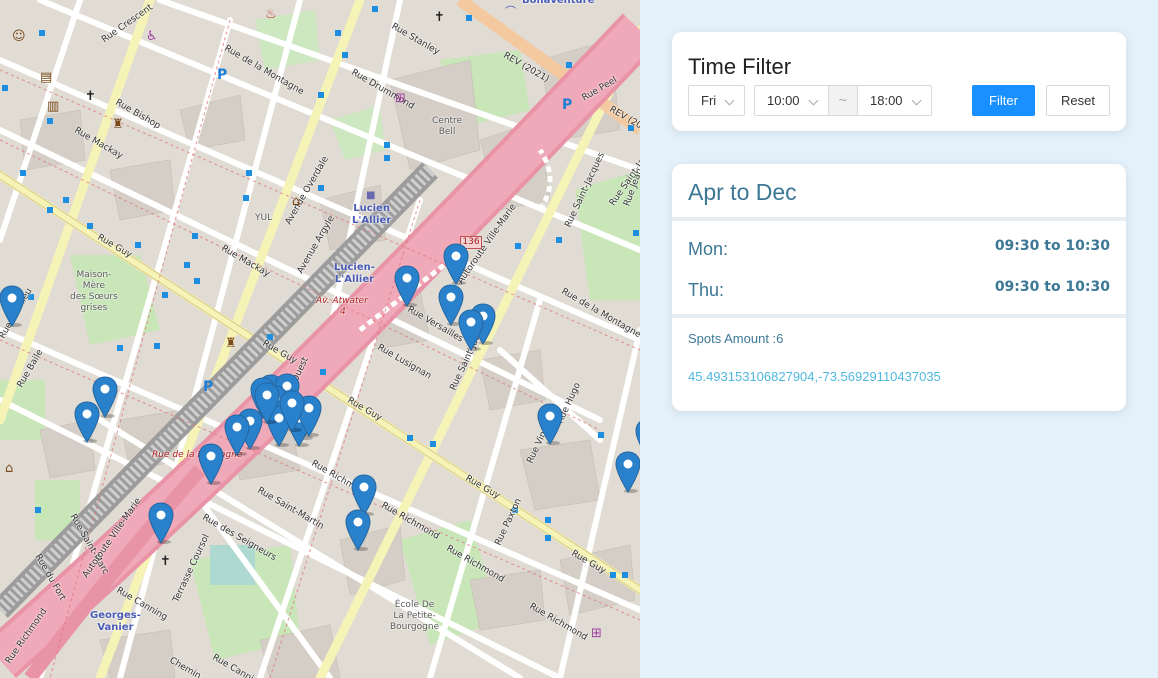  I want to click on place-label: YUL, so click(264, 218).